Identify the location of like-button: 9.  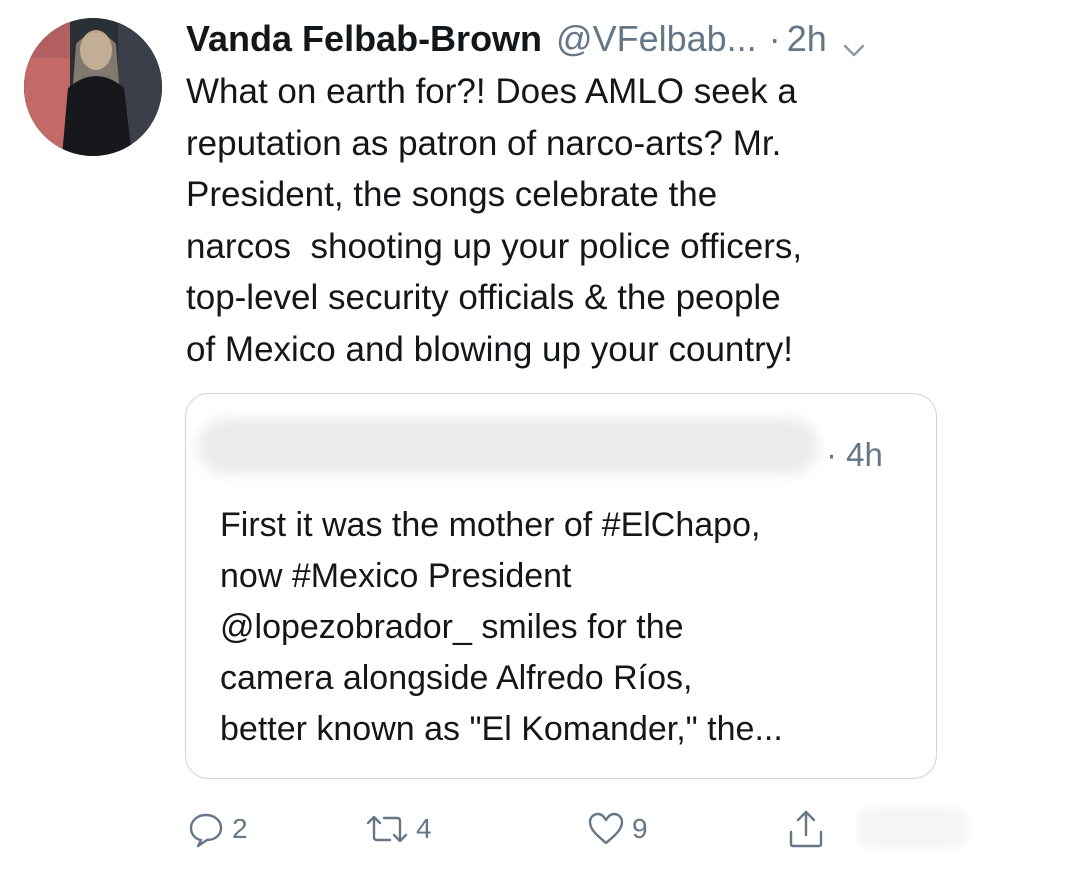
(617, 829).